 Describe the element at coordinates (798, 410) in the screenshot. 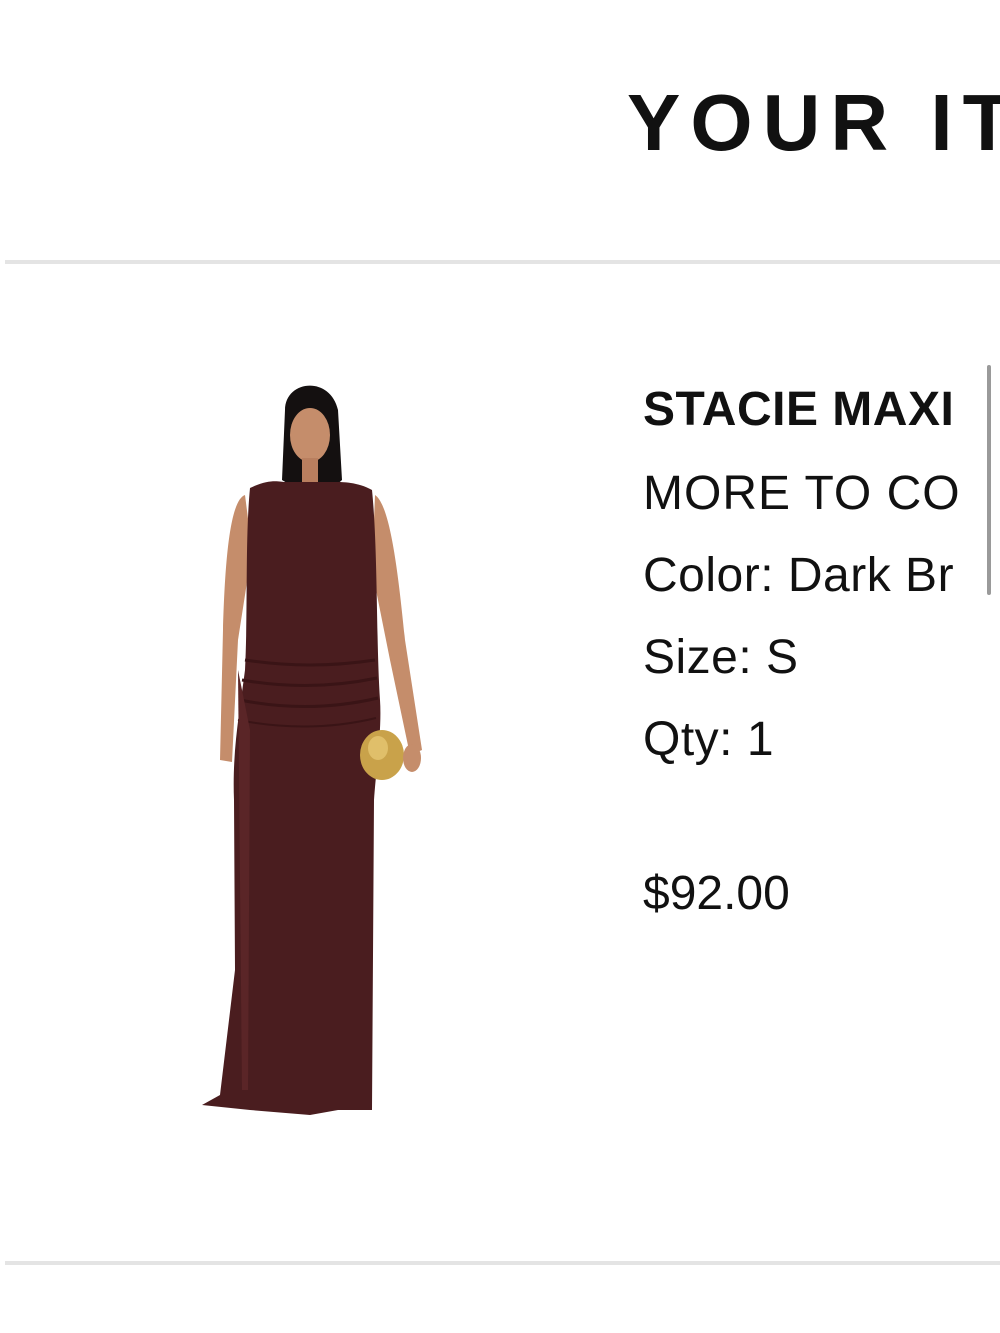

I see `product-name: STACIE MAXI` at that location.